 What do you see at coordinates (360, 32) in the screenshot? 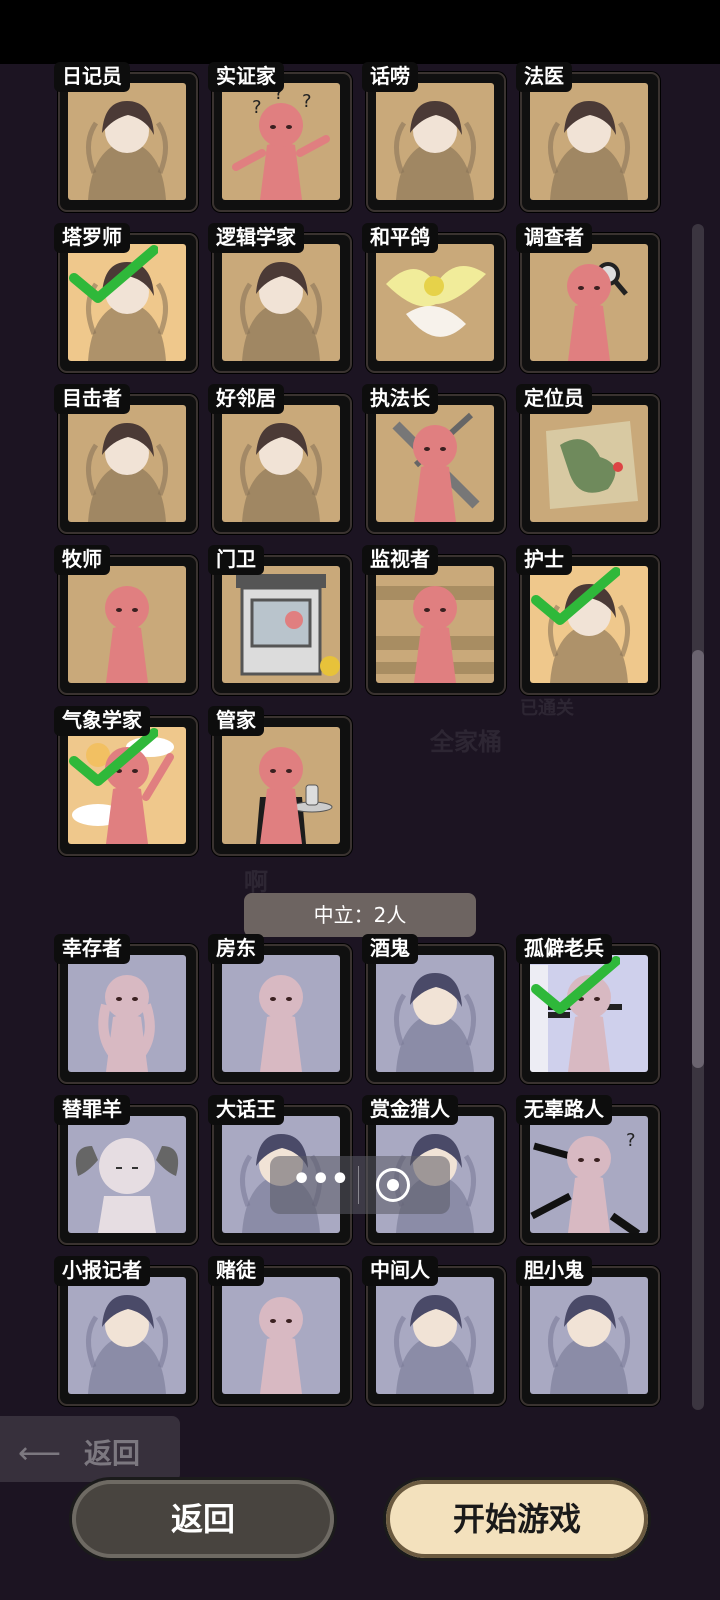
I see `status-bar` at bounding box center [360, 32].